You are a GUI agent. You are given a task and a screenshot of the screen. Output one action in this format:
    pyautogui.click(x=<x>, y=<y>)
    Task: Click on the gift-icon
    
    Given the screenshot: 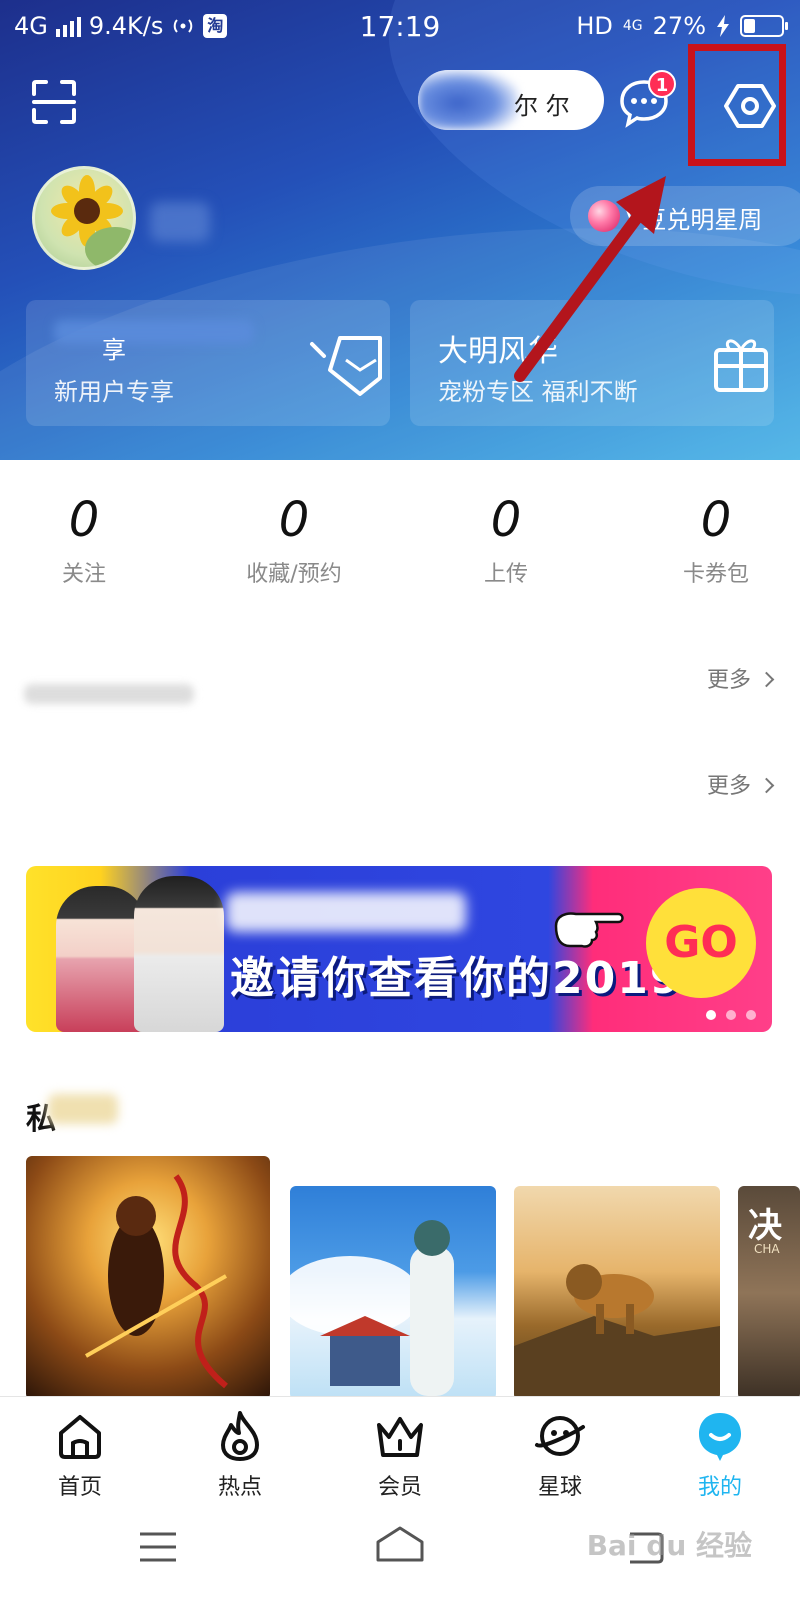 What is the action you would take?
    pyautogui.click(x=741, y=365)
    